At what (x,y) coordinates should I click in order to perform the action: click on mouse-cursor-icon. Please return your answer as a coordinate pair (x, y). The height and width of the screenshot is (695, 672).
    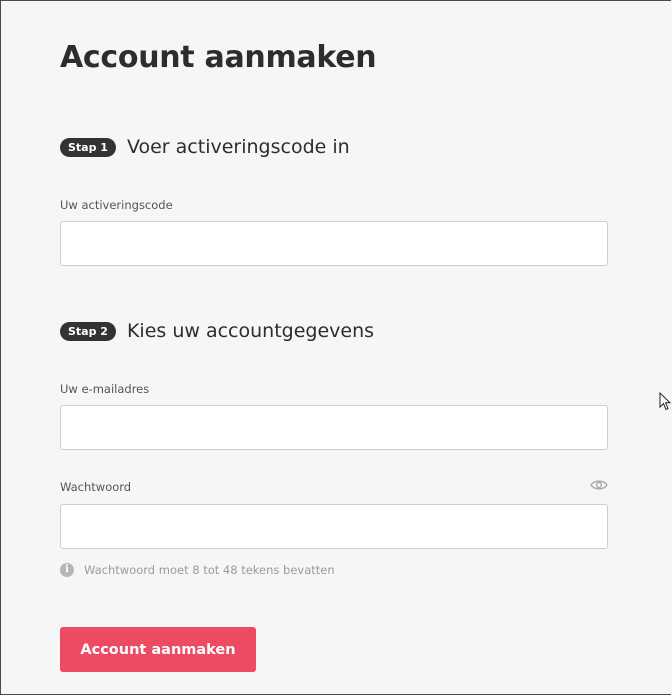
    Looking at the image, I should click on (665, 401).